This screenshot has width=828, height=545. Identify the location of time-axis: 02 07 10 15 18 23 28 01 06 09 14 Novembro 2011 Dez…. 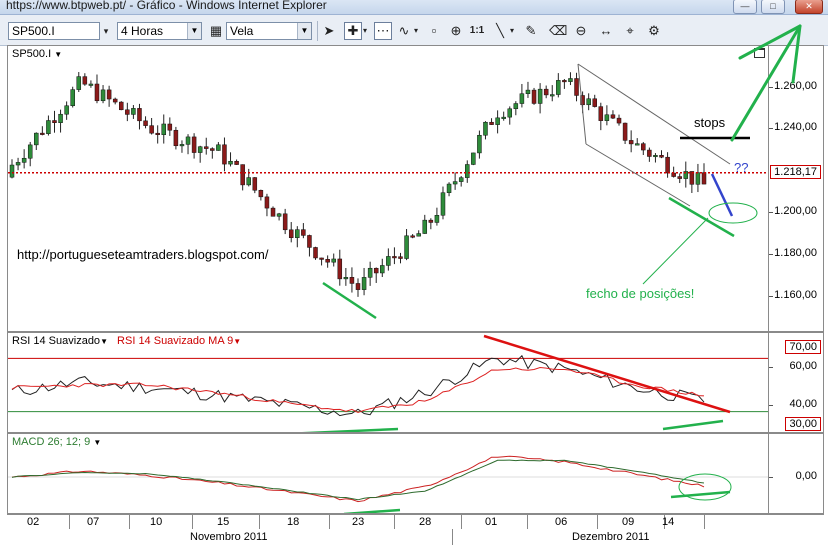
(415, 529).